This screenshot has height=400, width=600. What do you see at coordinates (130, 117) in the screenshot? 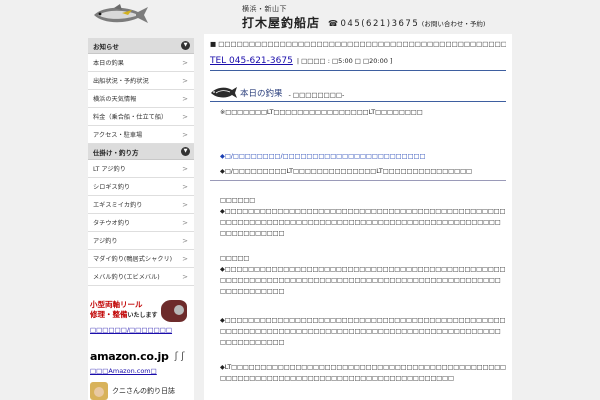
I see `sidebar-item-label: 料金（乗合船・仕立て船）` at bounding box center [130, 117].